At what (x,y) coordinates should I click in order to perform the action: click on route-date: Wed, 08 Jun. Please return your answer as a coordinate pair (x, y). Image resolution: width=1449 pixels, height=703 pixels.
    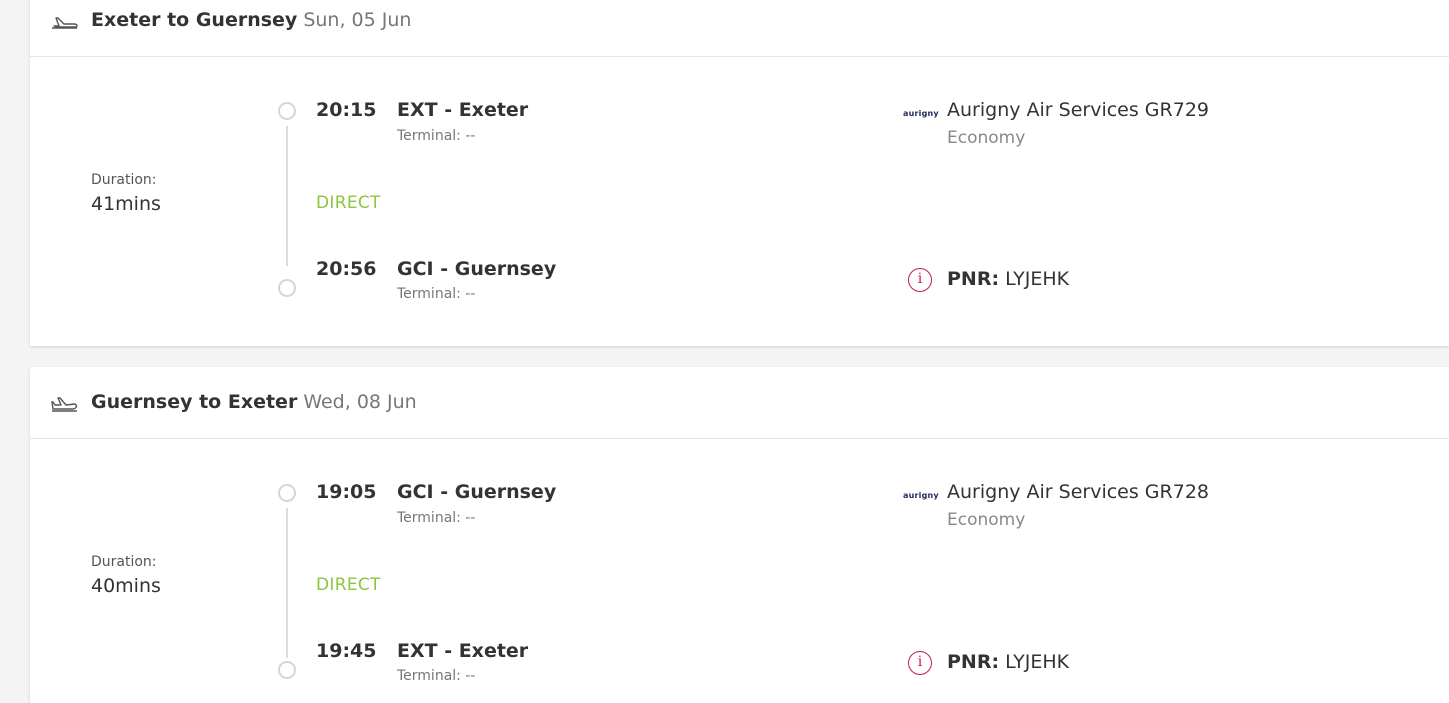
    Looking at the image, I should click on (360, 402).